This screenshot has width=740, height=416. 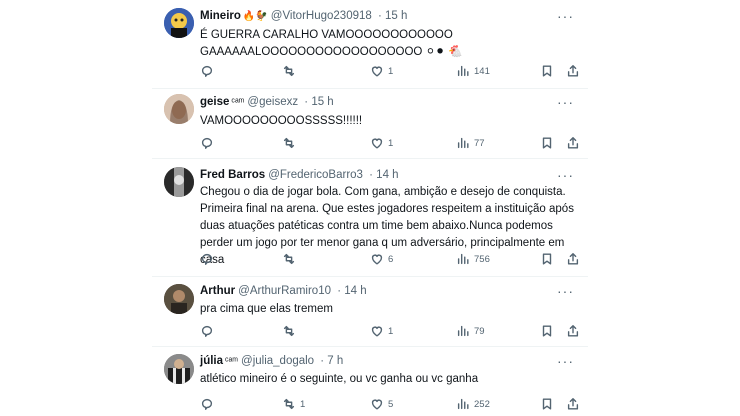 I want to click on tweet-header: geise ᶜᵃᵐ @geisexz · 15 h ···, so click(x=391, y=103).